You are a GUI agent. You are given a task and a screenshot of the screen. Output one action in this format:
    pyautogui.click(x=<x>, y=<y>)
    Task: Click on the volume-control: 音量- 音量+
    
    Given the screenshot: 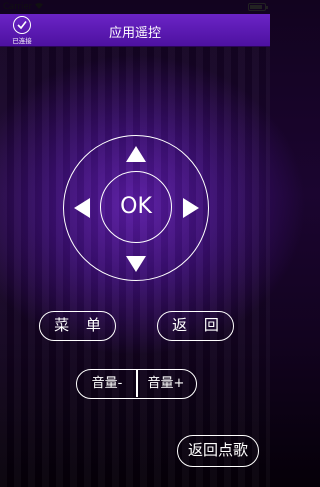 What is the action you would take?
    pyautogui.click(x=136, y=384)
    